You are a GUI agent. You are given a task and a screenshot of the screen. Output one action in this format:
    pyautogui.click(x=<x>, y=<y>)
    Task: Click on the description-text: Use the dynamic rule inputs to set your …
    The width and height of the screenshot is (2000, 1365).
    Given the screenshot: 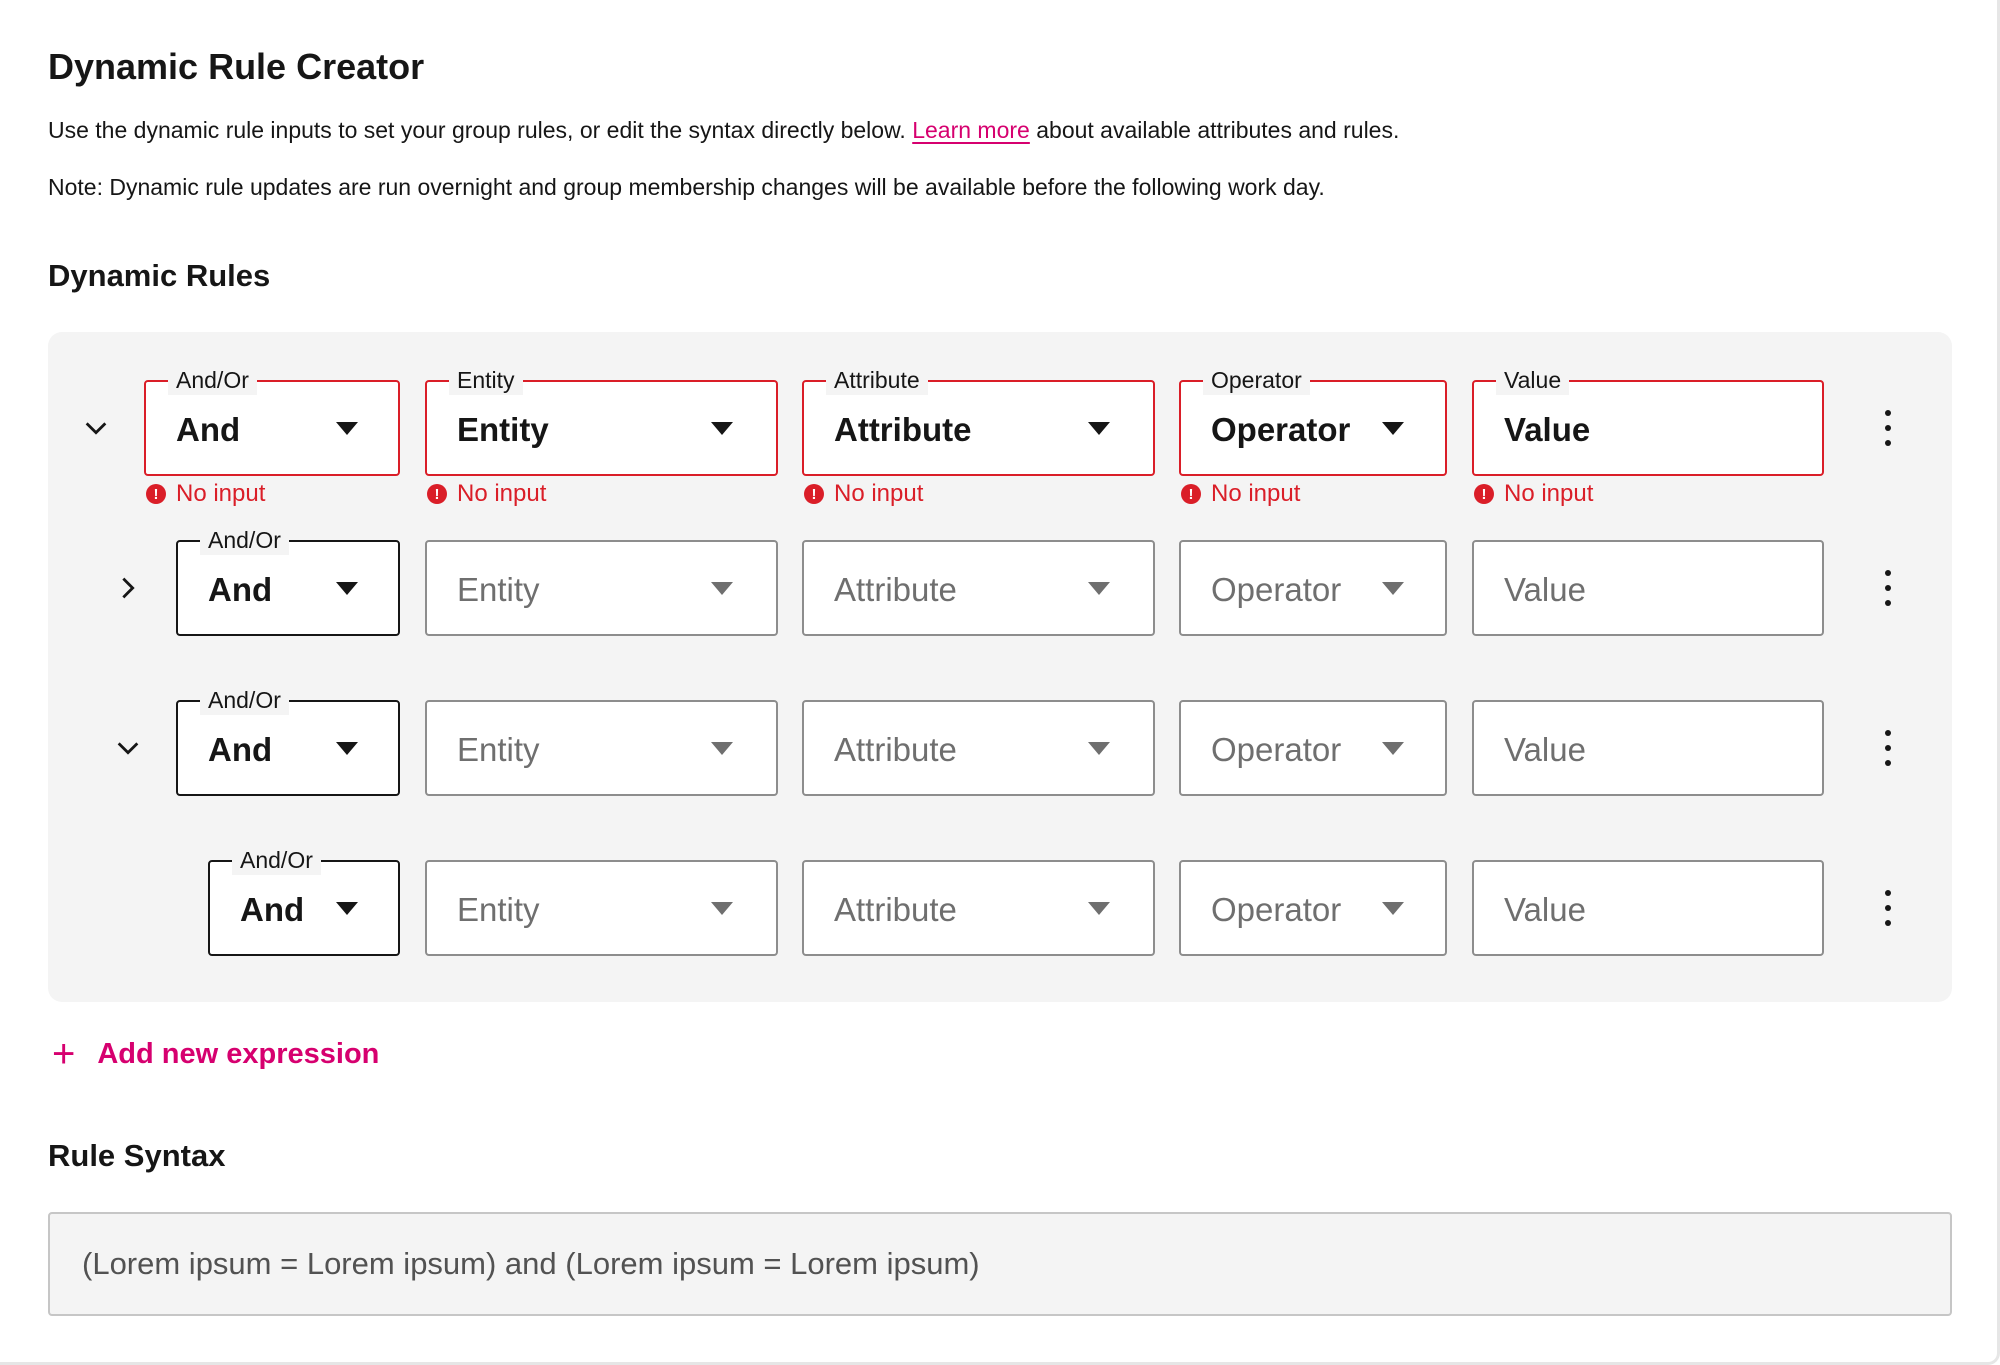 What is the action you would take?
    pyautogui.click(x=480, y=130)
    